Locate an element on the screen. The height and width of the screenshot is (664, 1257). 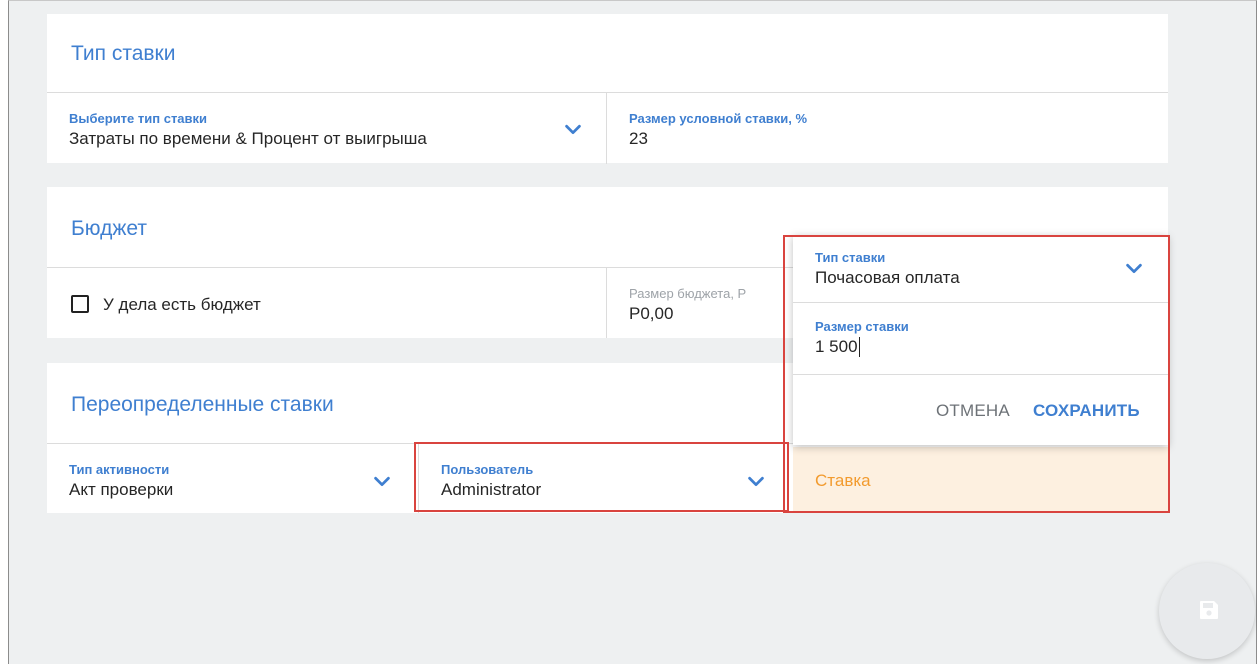
floppy-disk-icon is located at coordinates (1209, 610).